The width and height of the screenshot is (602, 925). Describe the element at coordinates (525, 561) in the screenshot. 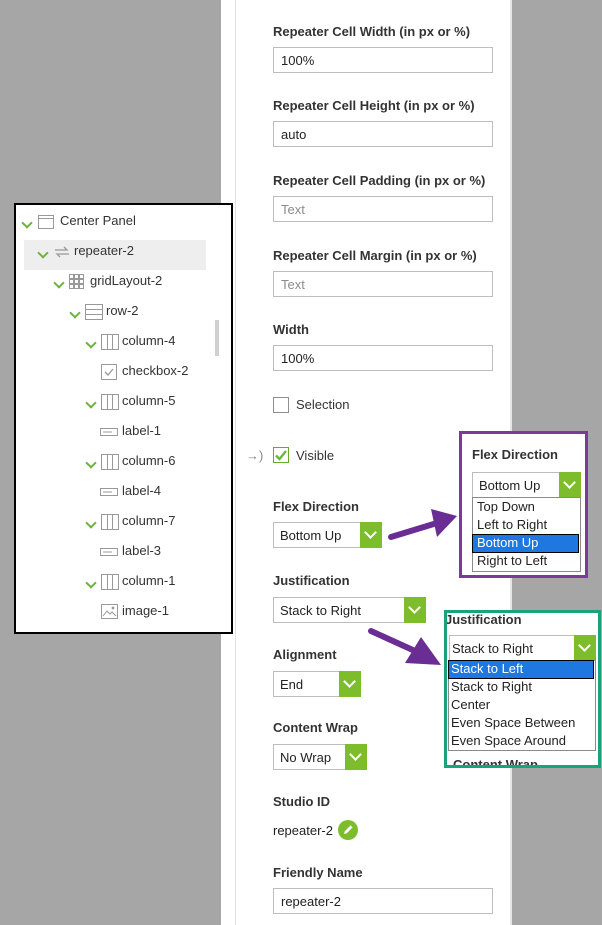

I see `option-right-to-left: Right to Left` at that location.